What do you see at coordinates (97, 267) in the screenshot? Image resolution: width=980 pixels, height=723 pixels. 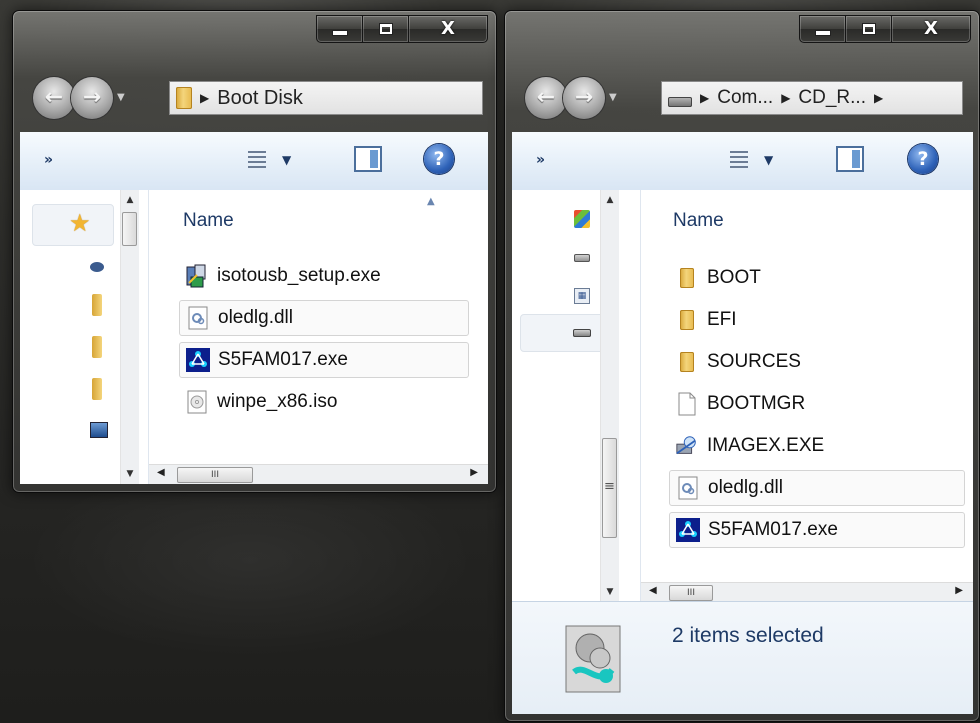 I see `network-location-icon` at bounding box center [97, 267].